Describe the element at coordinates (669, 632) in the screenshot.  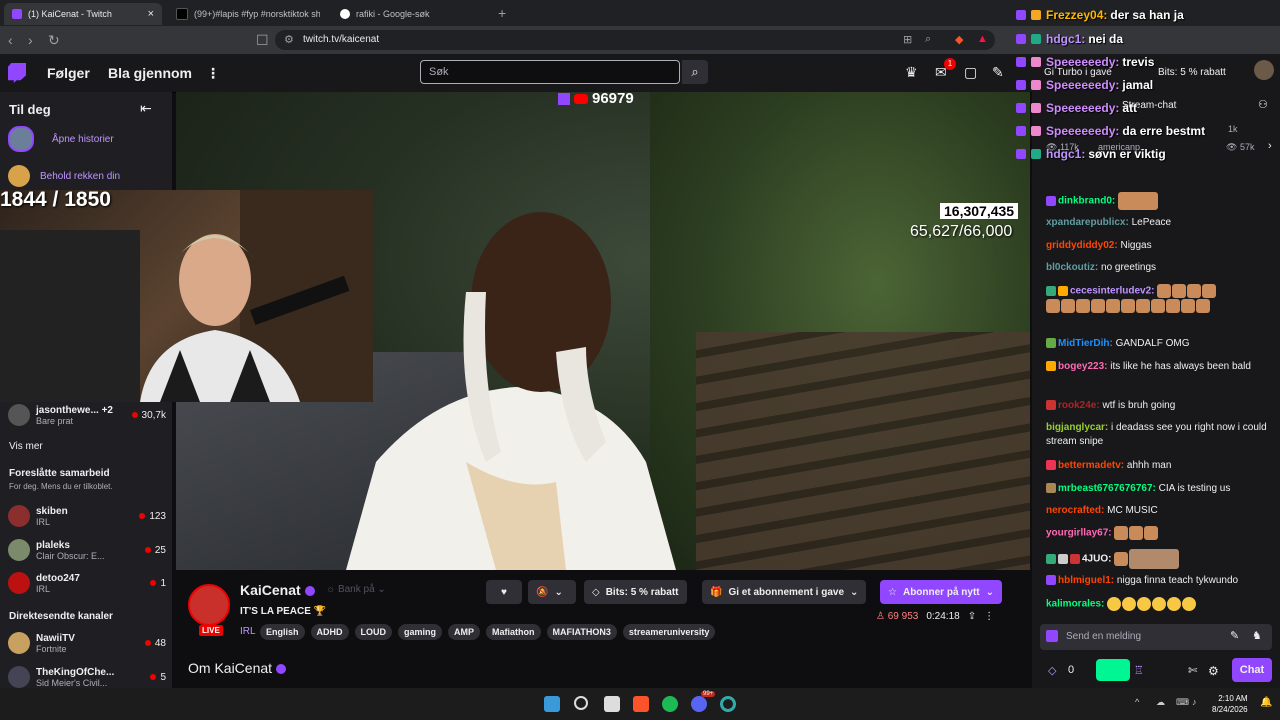
I see `tag: streameruniversity` at that location.